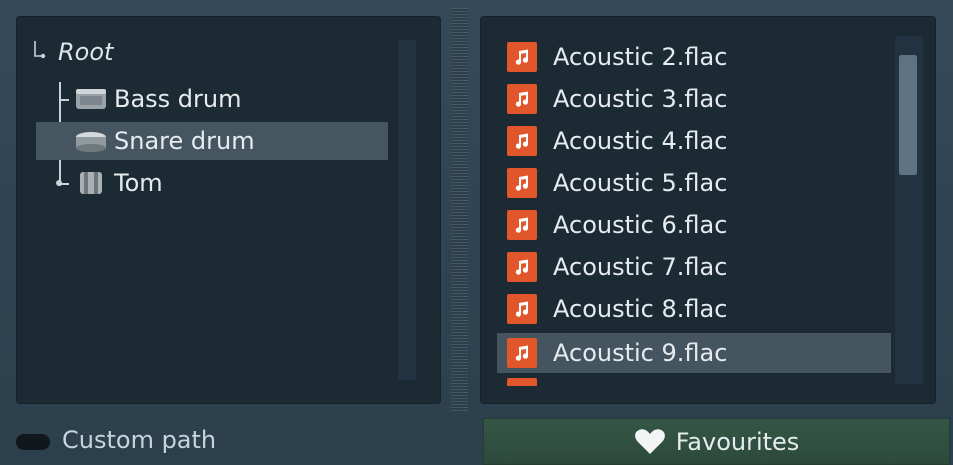  I want to click on file-row-acoustic-8: Acoustic 8.flac, so click(694, 309).